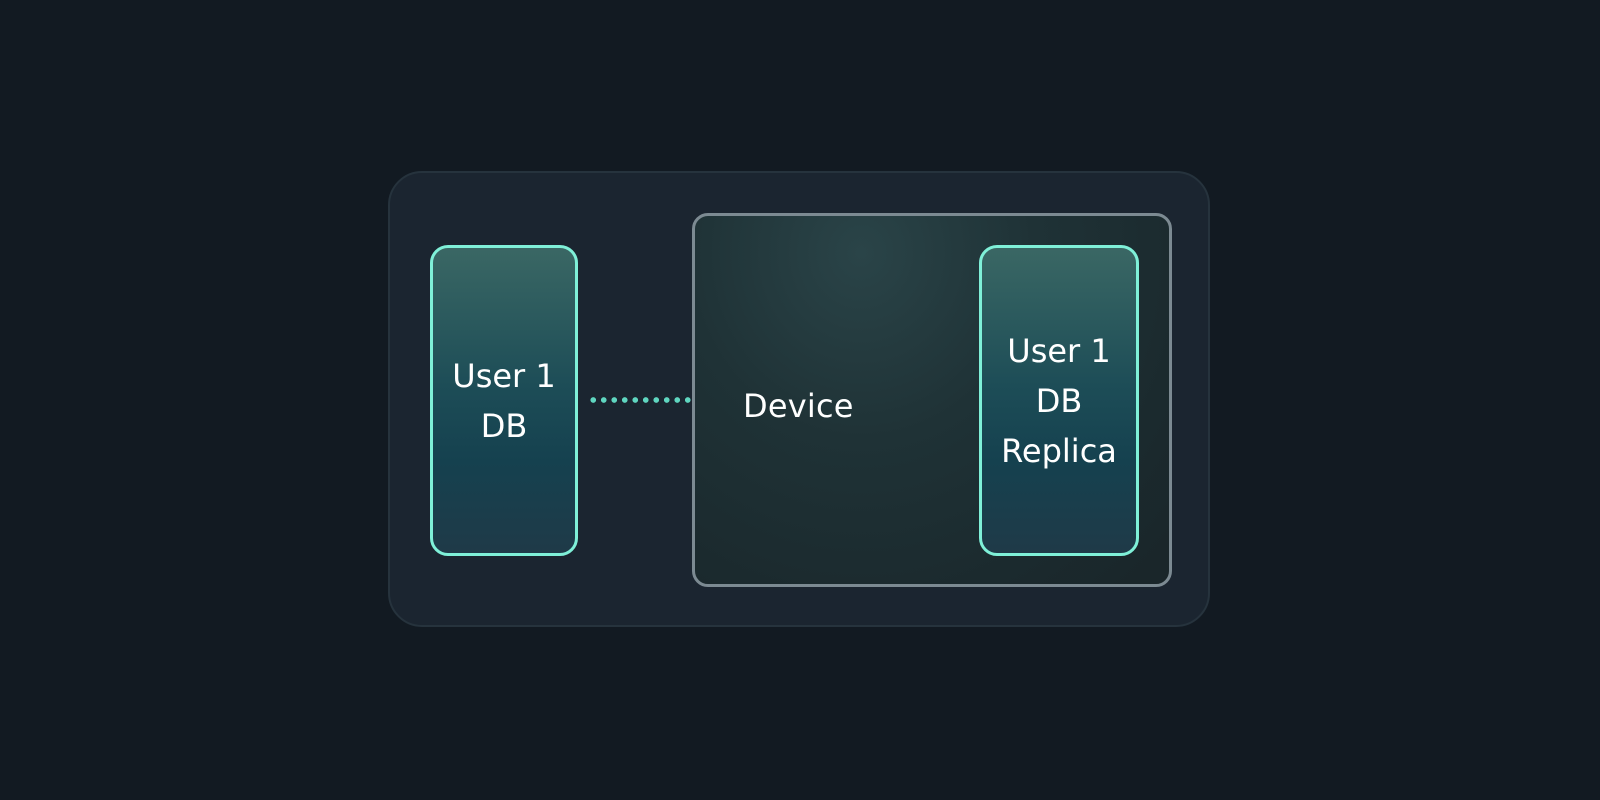  Describe the element at coordinates (1059, 450) in the screenshot. I see `replica-label-line-3: Replica` at that location.